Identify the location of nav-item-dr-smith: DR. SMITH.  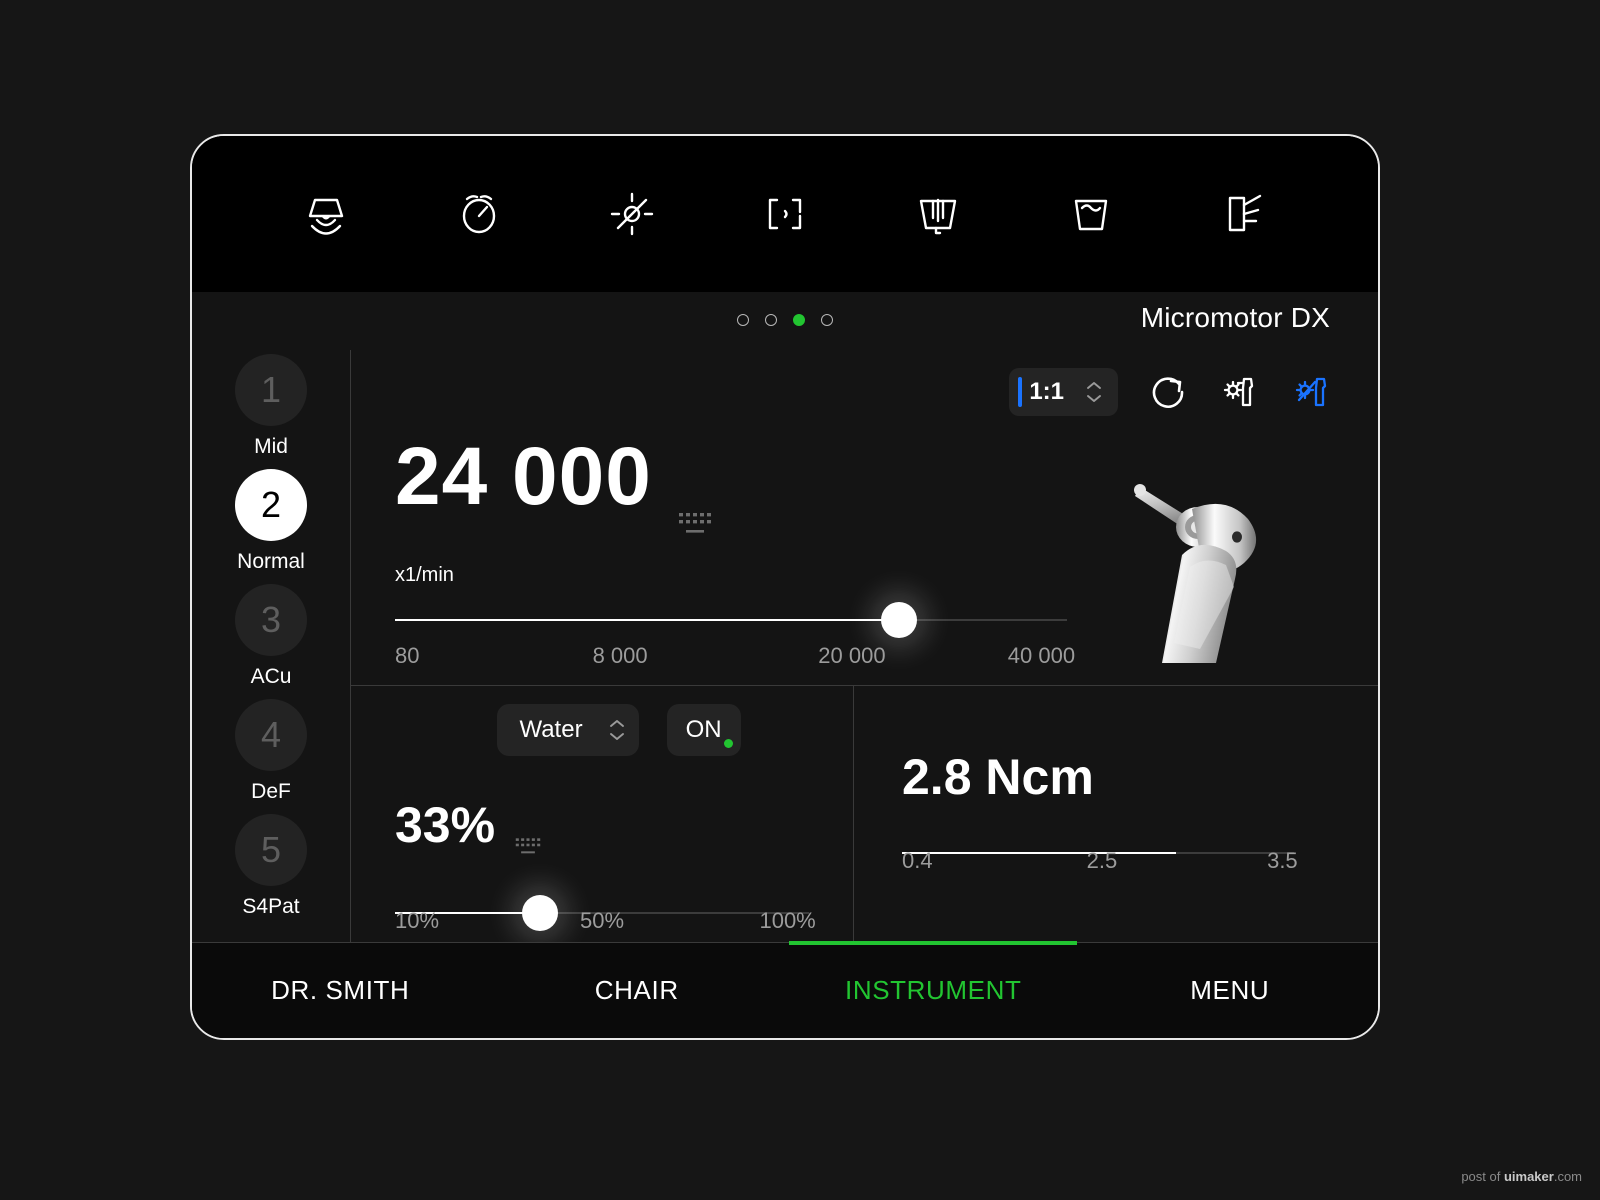
(340, 990).